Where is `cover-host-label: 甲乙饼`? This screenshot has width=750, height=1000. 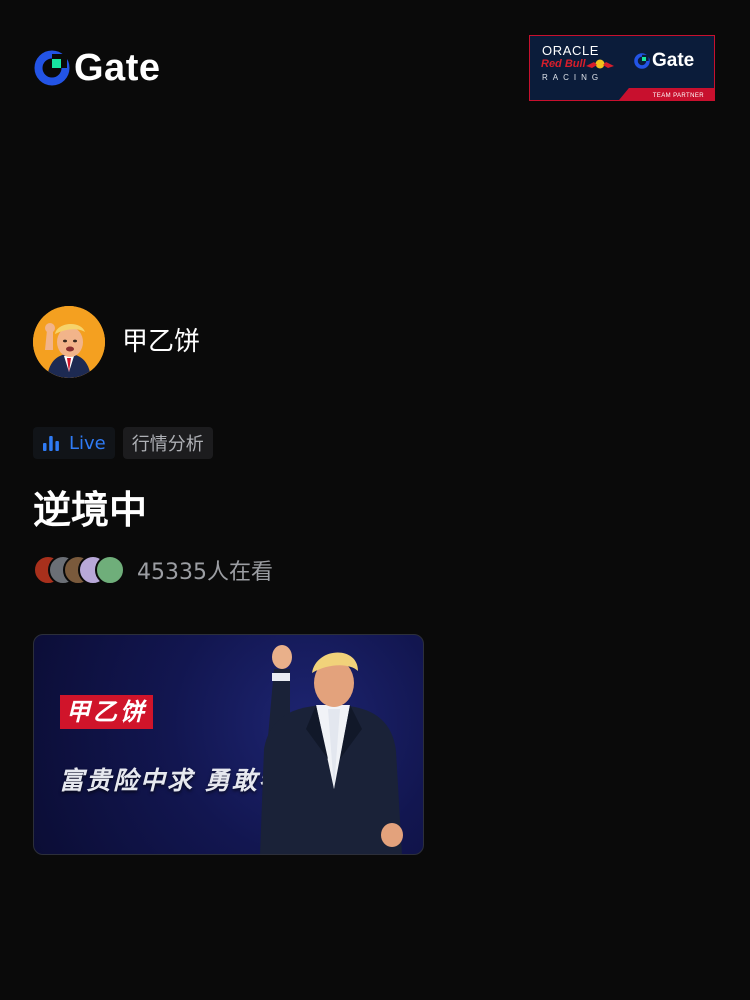
cover-host-label: 甲乙饼 is located at coordinates (106, 712).